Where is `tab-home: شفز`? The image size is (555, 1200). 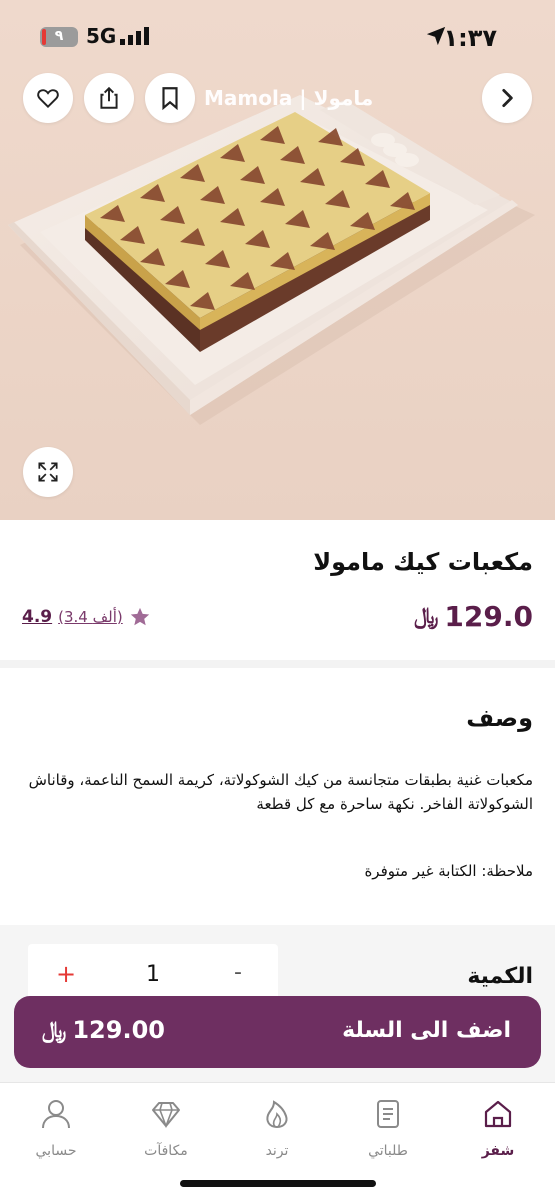 tab-home: شفز is located at coordinates (498, 1128).